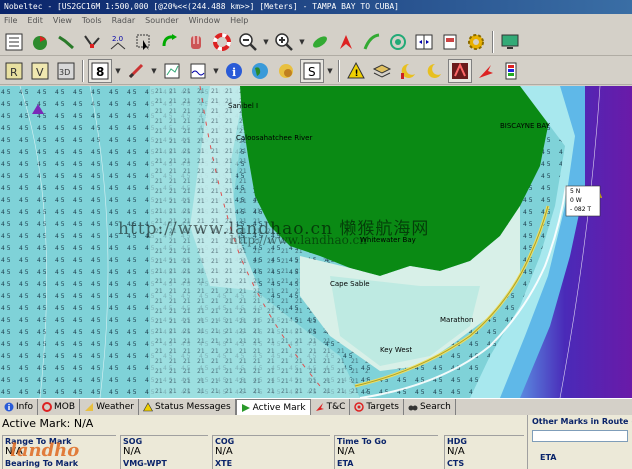 This screenshot has height=469, width=632. What do you see at coordinates (548, 457) in the screenshot?
I see `eta-label: ETA` at bounding box center [548, 457].